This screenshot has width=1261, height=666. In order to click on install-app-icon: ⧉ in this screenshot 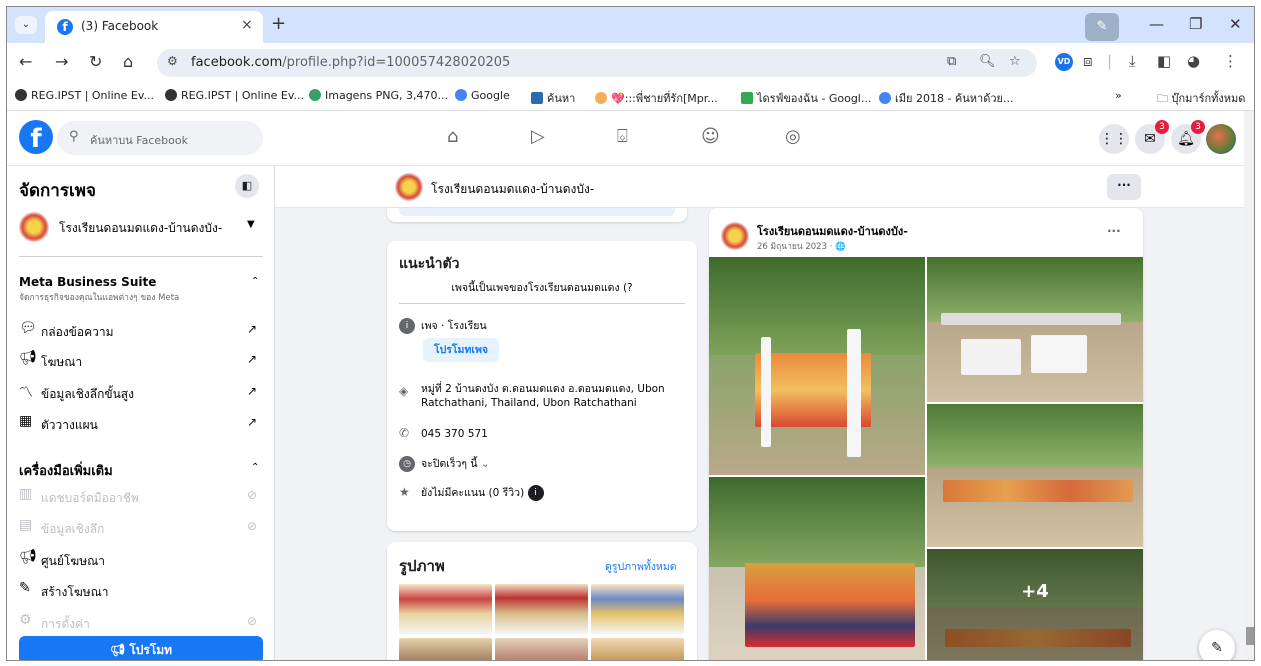, I will do `click(951, 61)`.